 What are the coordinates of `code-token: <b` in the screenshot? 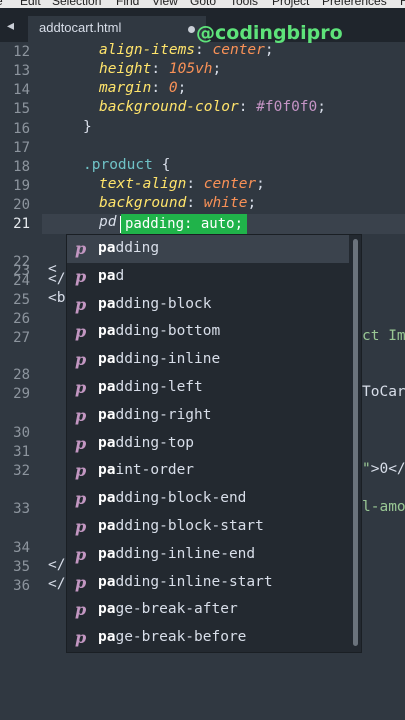 It's located at (57, 298).